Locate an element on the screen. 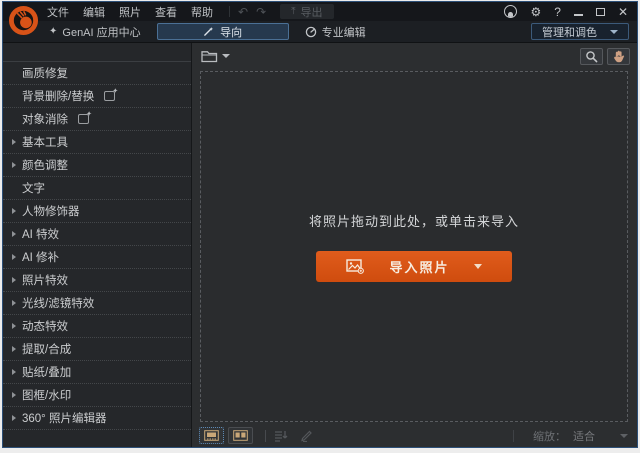 This screenshot has width=640, height=453. menubar: 文件 编辑 照片 查看 帮助 is located at coordinates (137, 12).